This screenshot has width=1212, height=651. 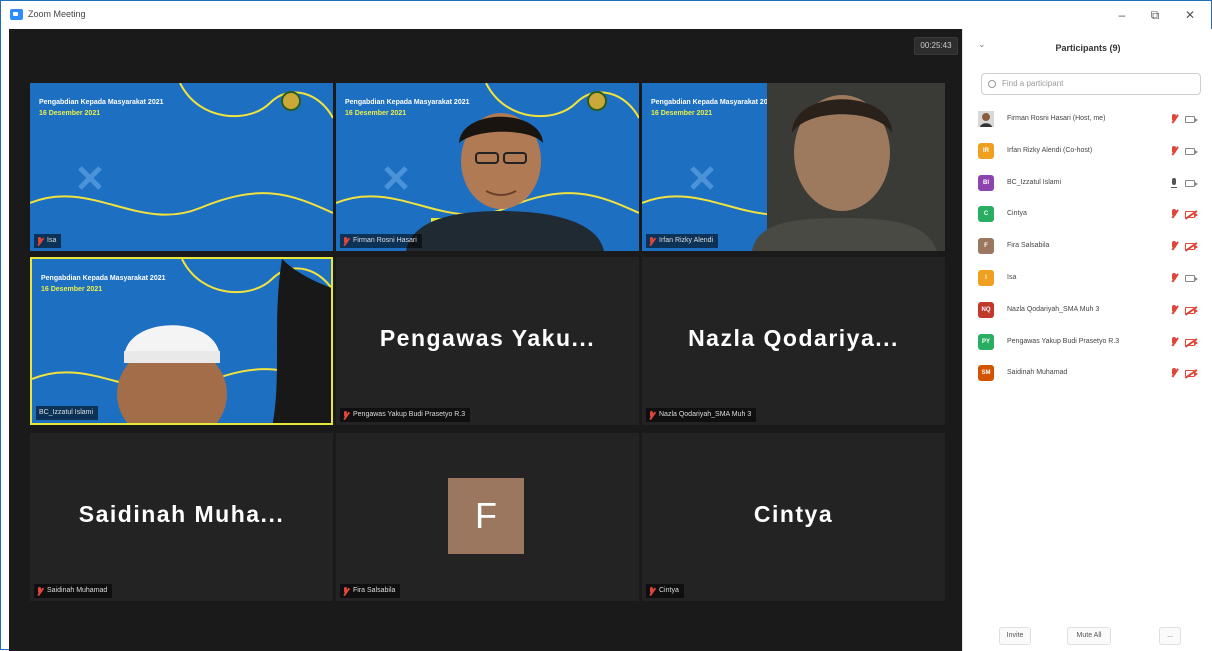 I want to click on participant-avatar: C, so click(x=986, y=214).